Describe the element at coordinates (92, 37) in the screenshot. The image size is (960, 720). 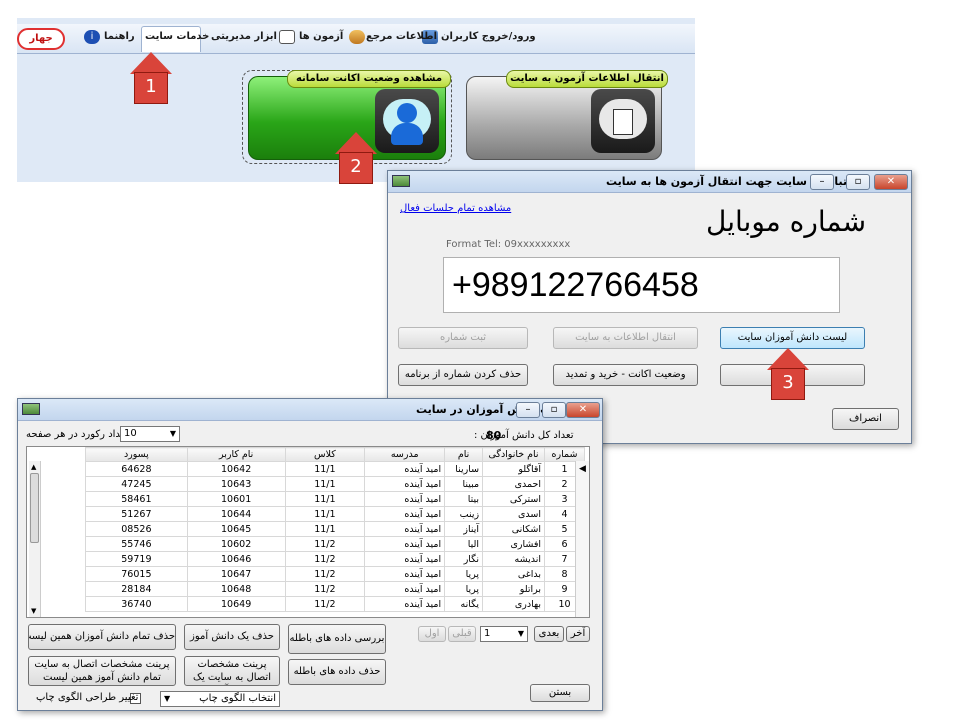
I see `help-icon: i` at that location.